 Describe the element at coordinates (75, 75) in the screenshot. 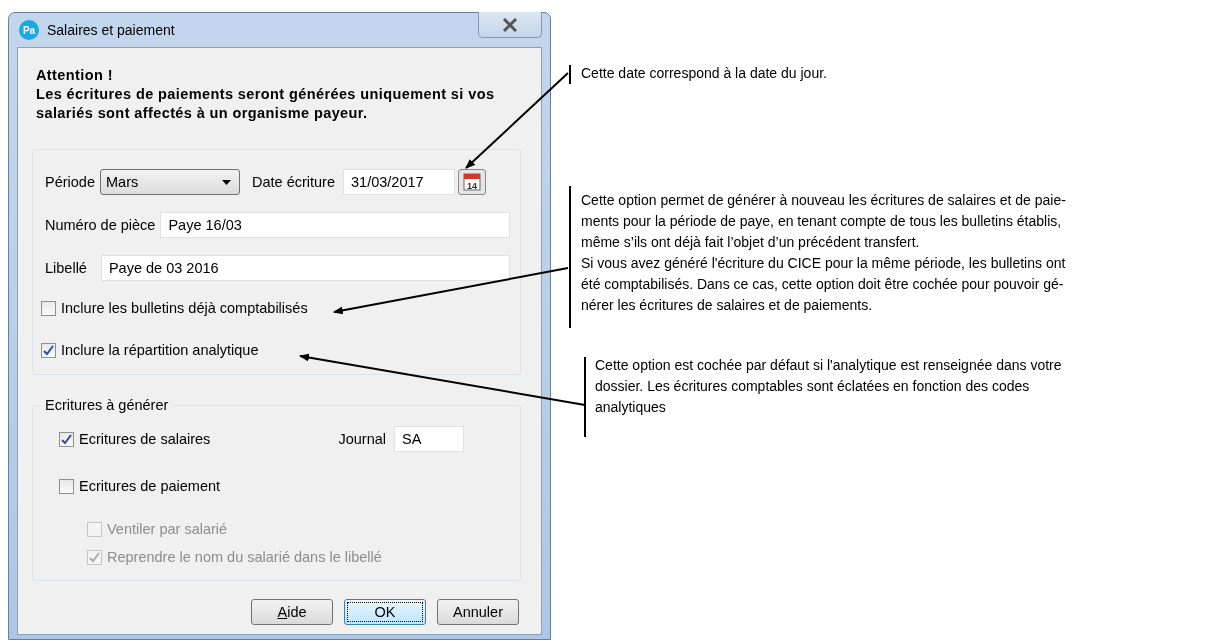

I see `warning-heading: Attention !` at that location.